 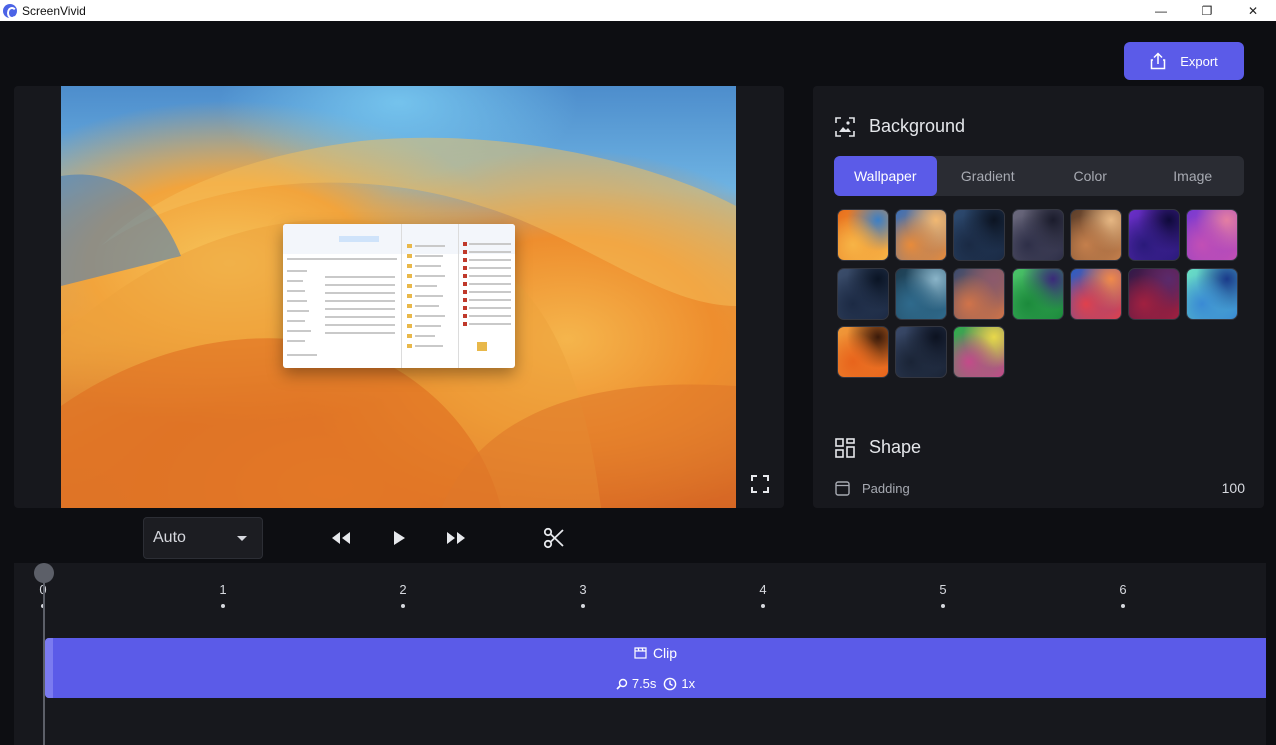 I want to click on background-title: Background, so click(x=917, y=126).